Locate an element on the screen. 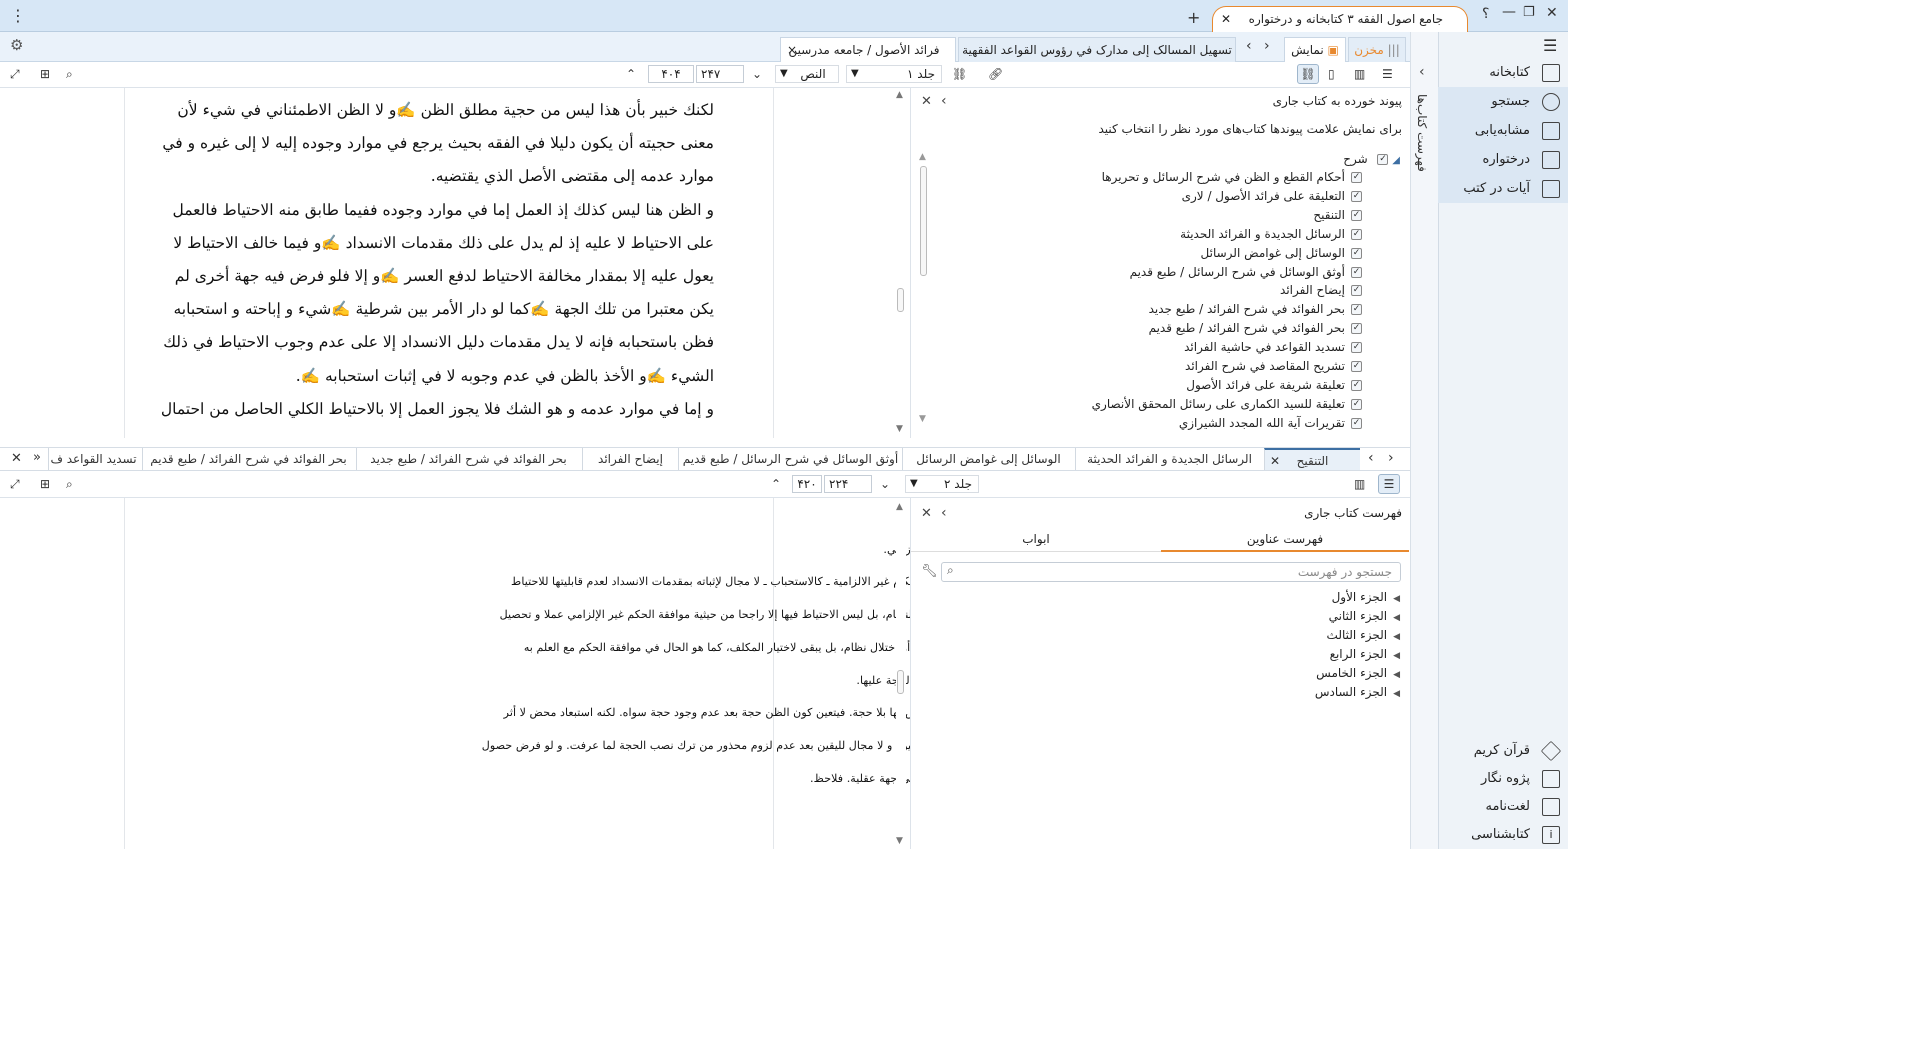 The image size is (1920, 1040). help-button: ؟ is located at coordinates (1485, 14).